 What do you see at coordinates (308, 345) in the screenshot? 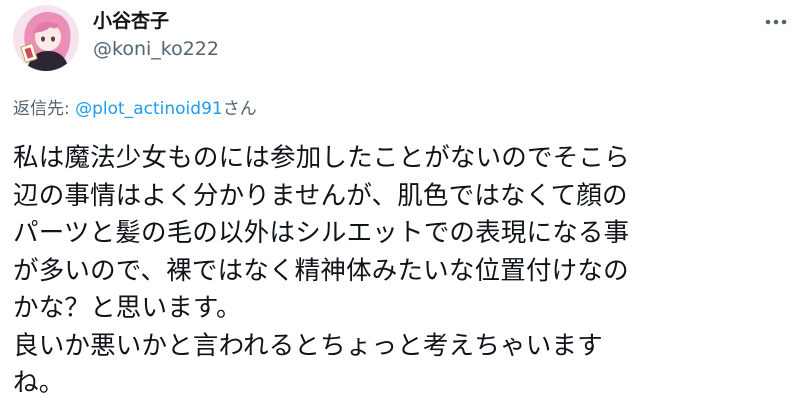
I see `tweet-text-line: 良いか悪いかと言われるとちょっと考えちゃいます` at bounding box center [308, 345].